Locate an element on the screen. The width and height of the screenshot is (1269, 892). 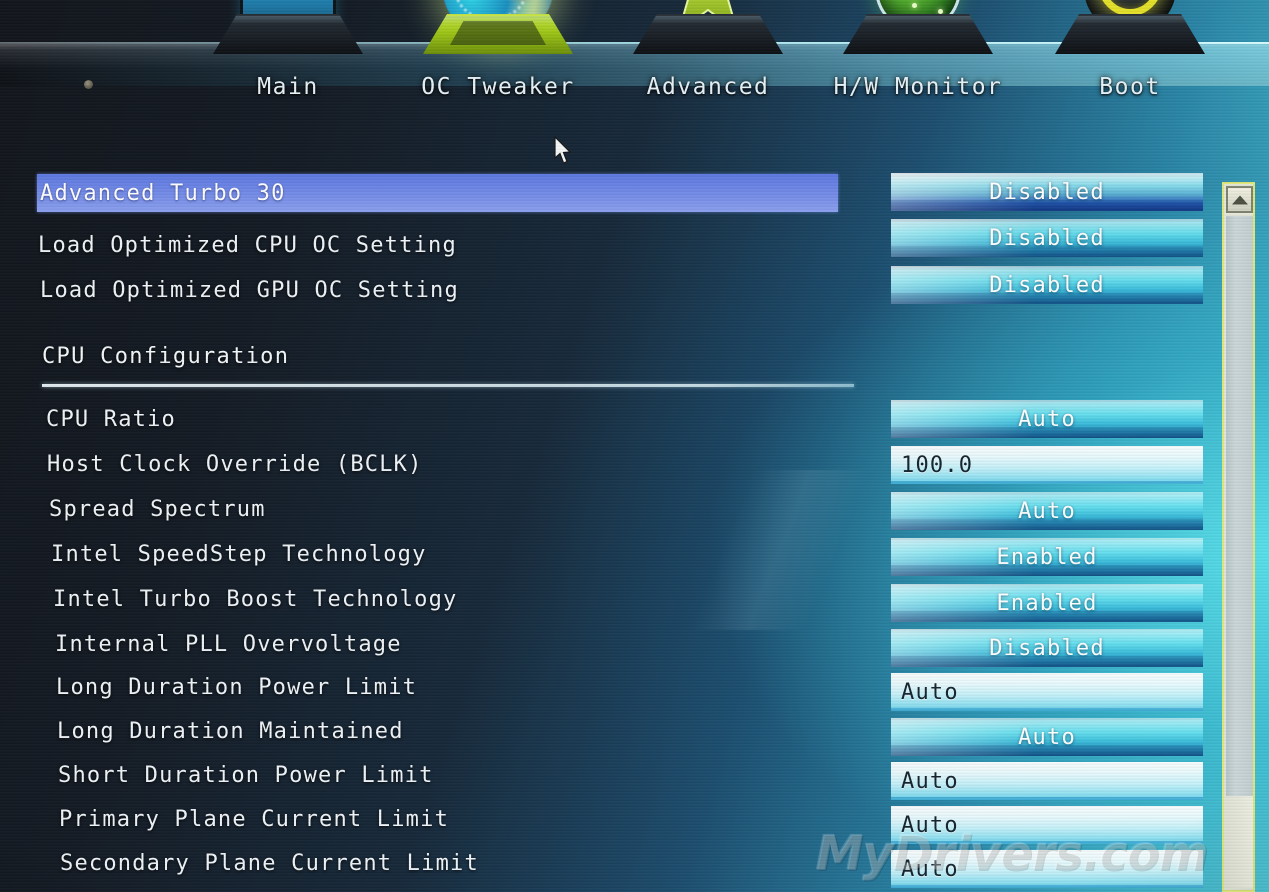
setting-row-host-clock-override: Host Clock Override (BCLK) is located at coordinates (487, 464).